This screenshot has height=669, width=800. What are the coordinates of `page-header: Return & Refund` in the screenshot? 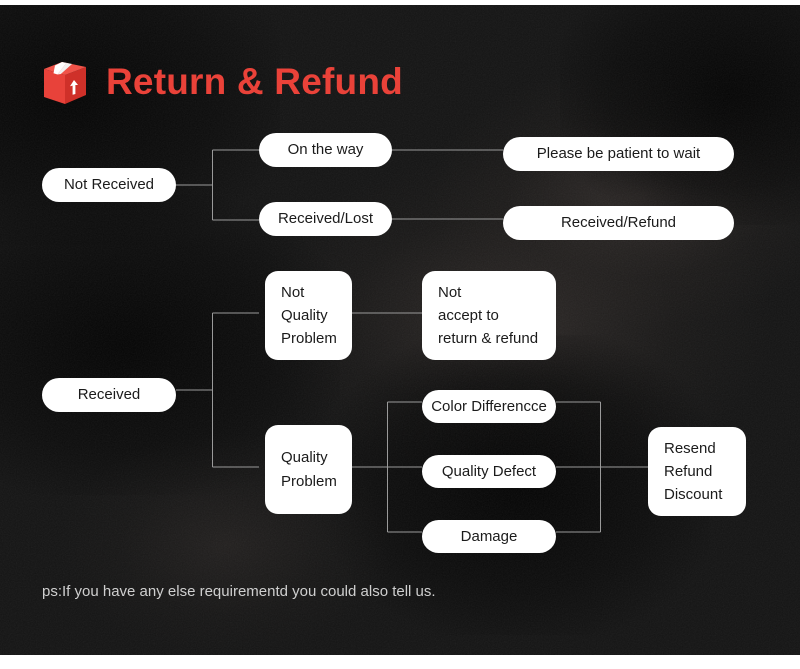 It's located at (222, 81).